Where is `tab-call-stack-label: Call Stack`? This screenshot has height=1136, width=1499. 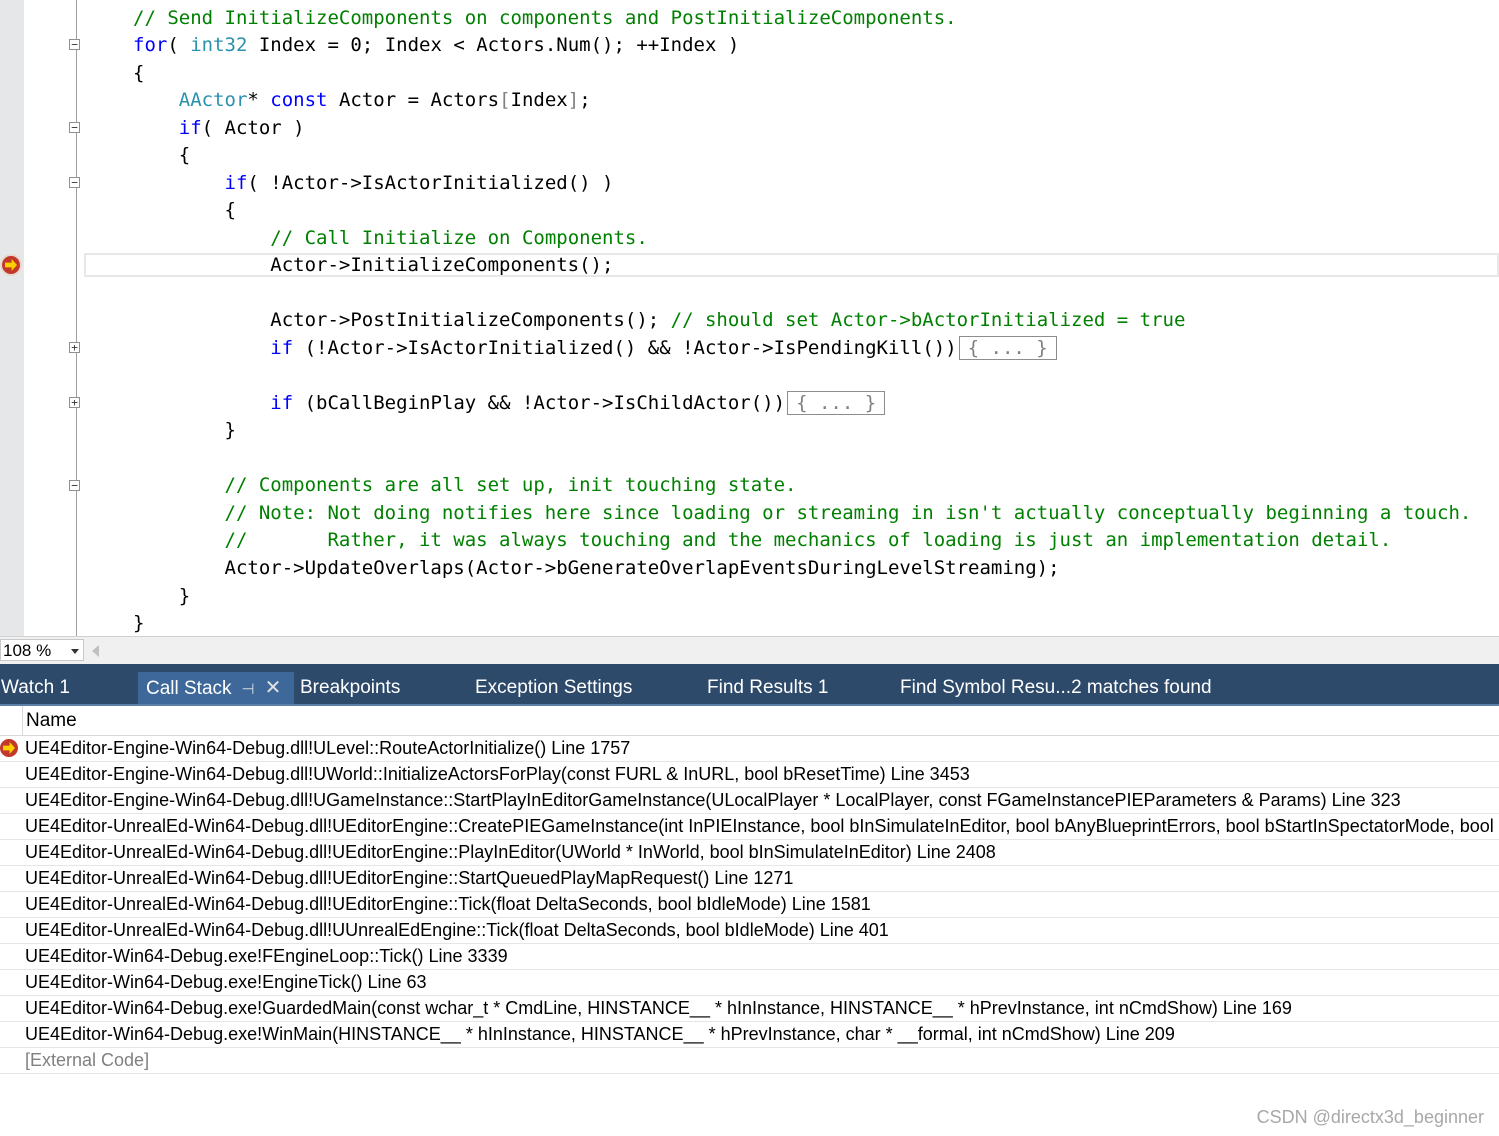 tab-call-stack-label: Call Stack is located at coordinates (189, 688).